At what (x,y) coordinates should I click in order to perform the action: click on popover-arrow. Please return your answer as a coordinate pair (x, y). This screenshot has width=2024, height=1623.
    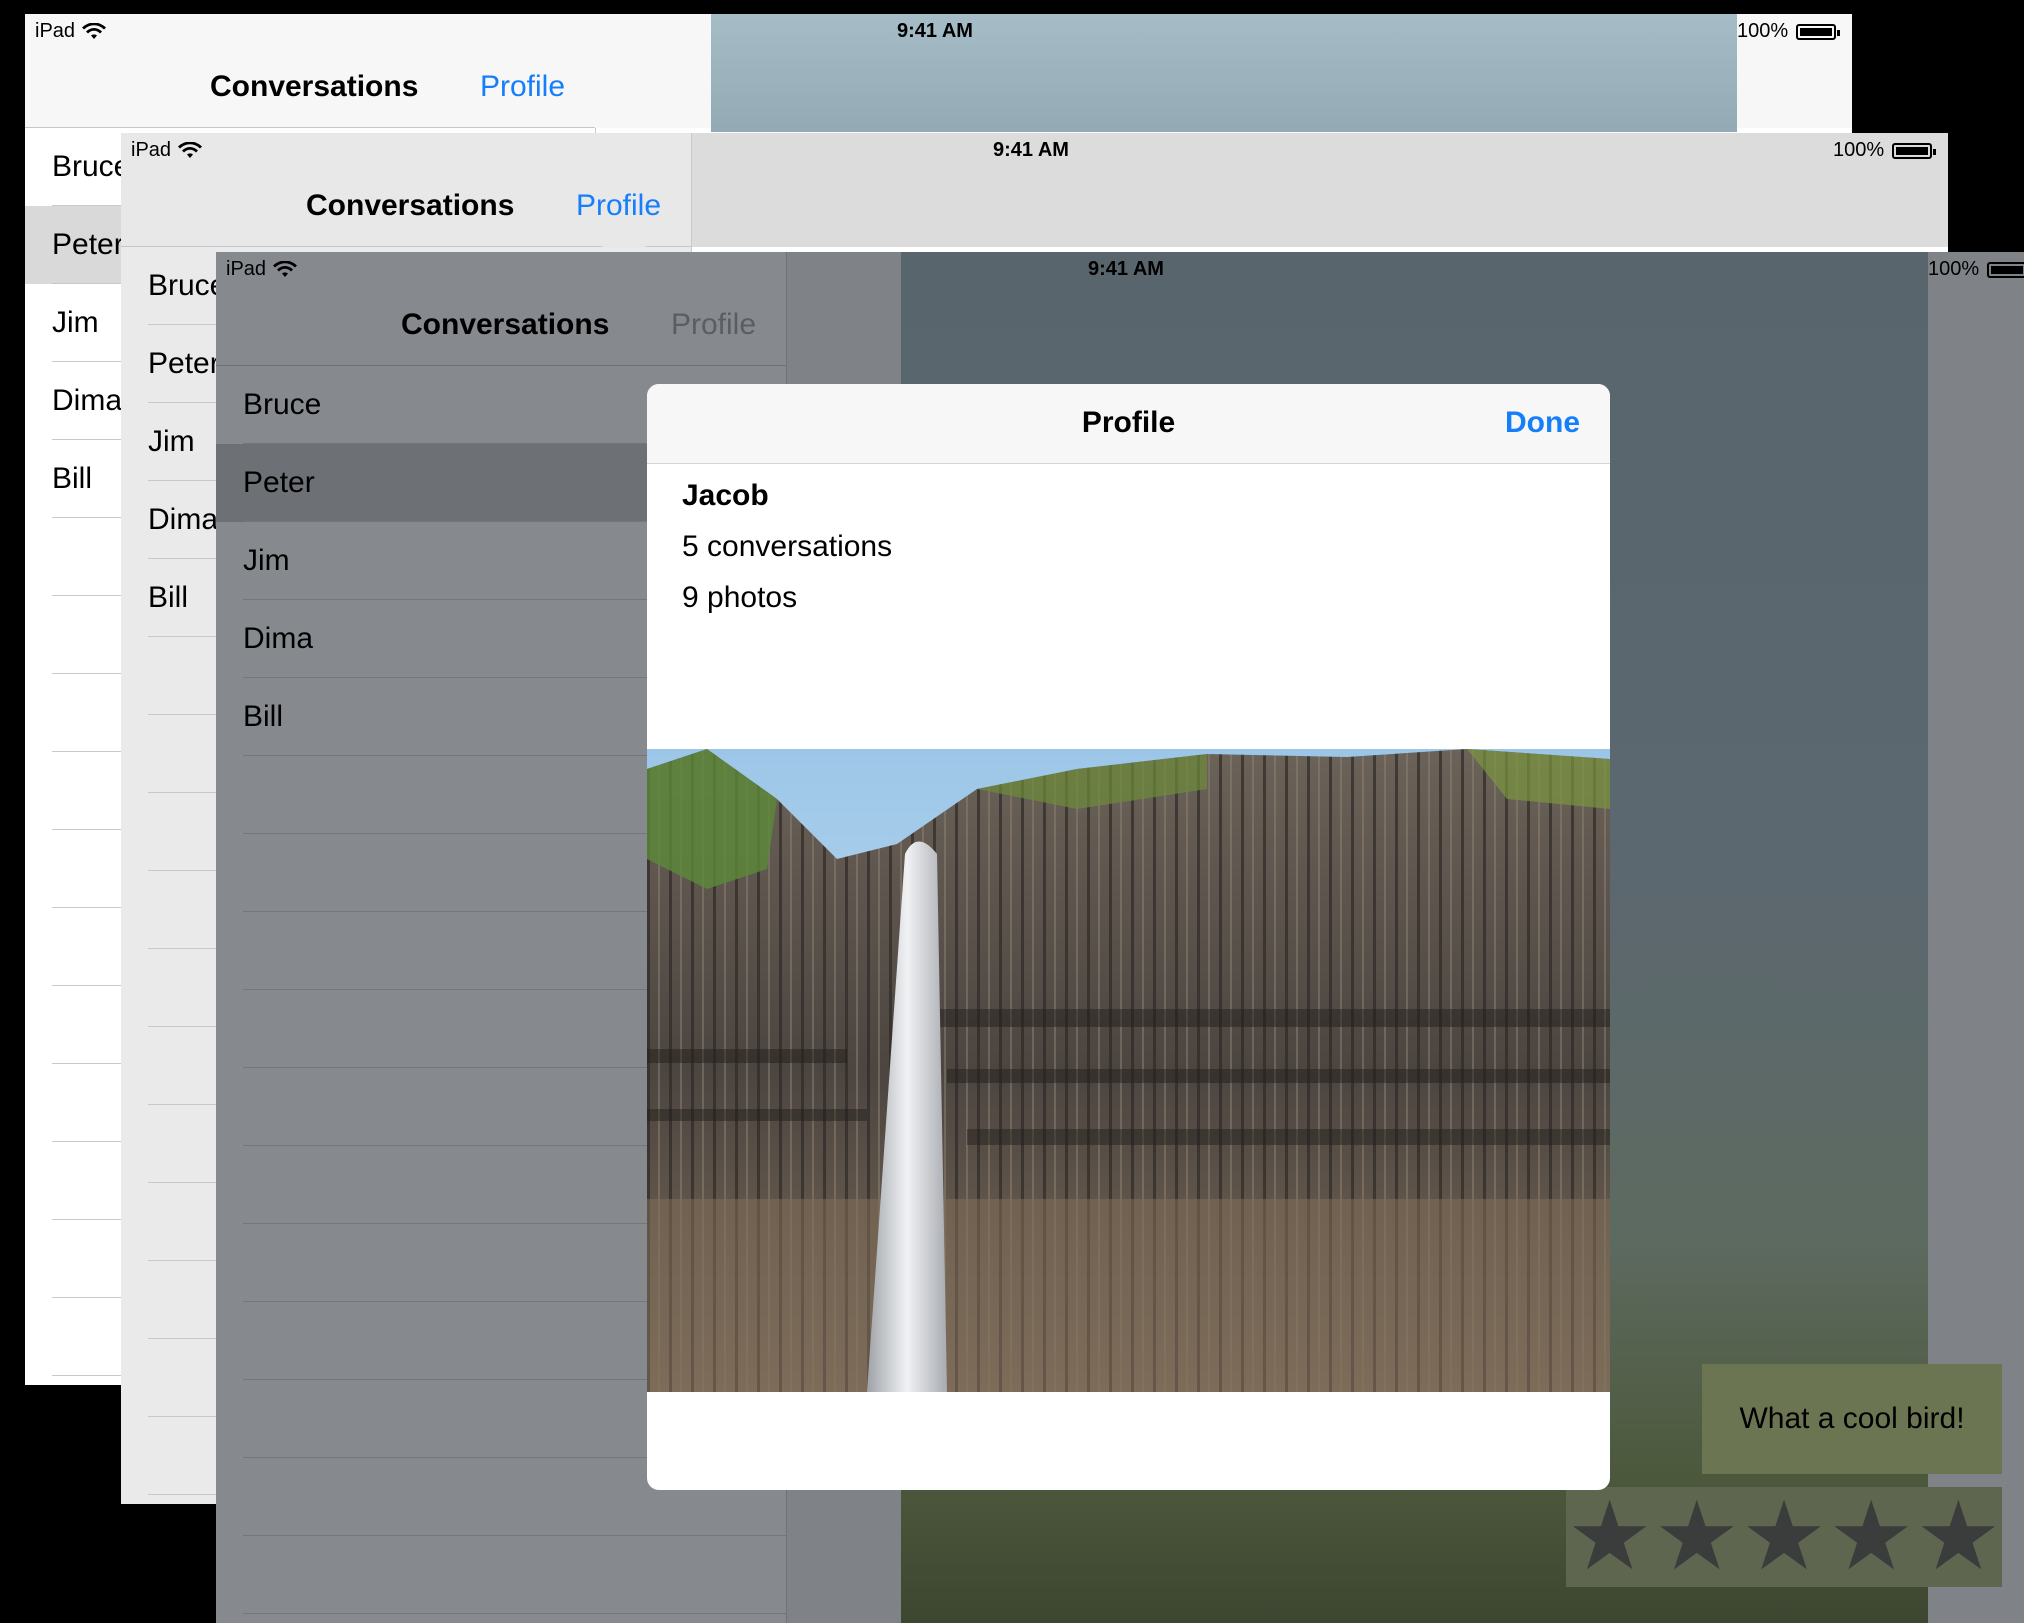
    Looking at the image, I should click on (624, 236).